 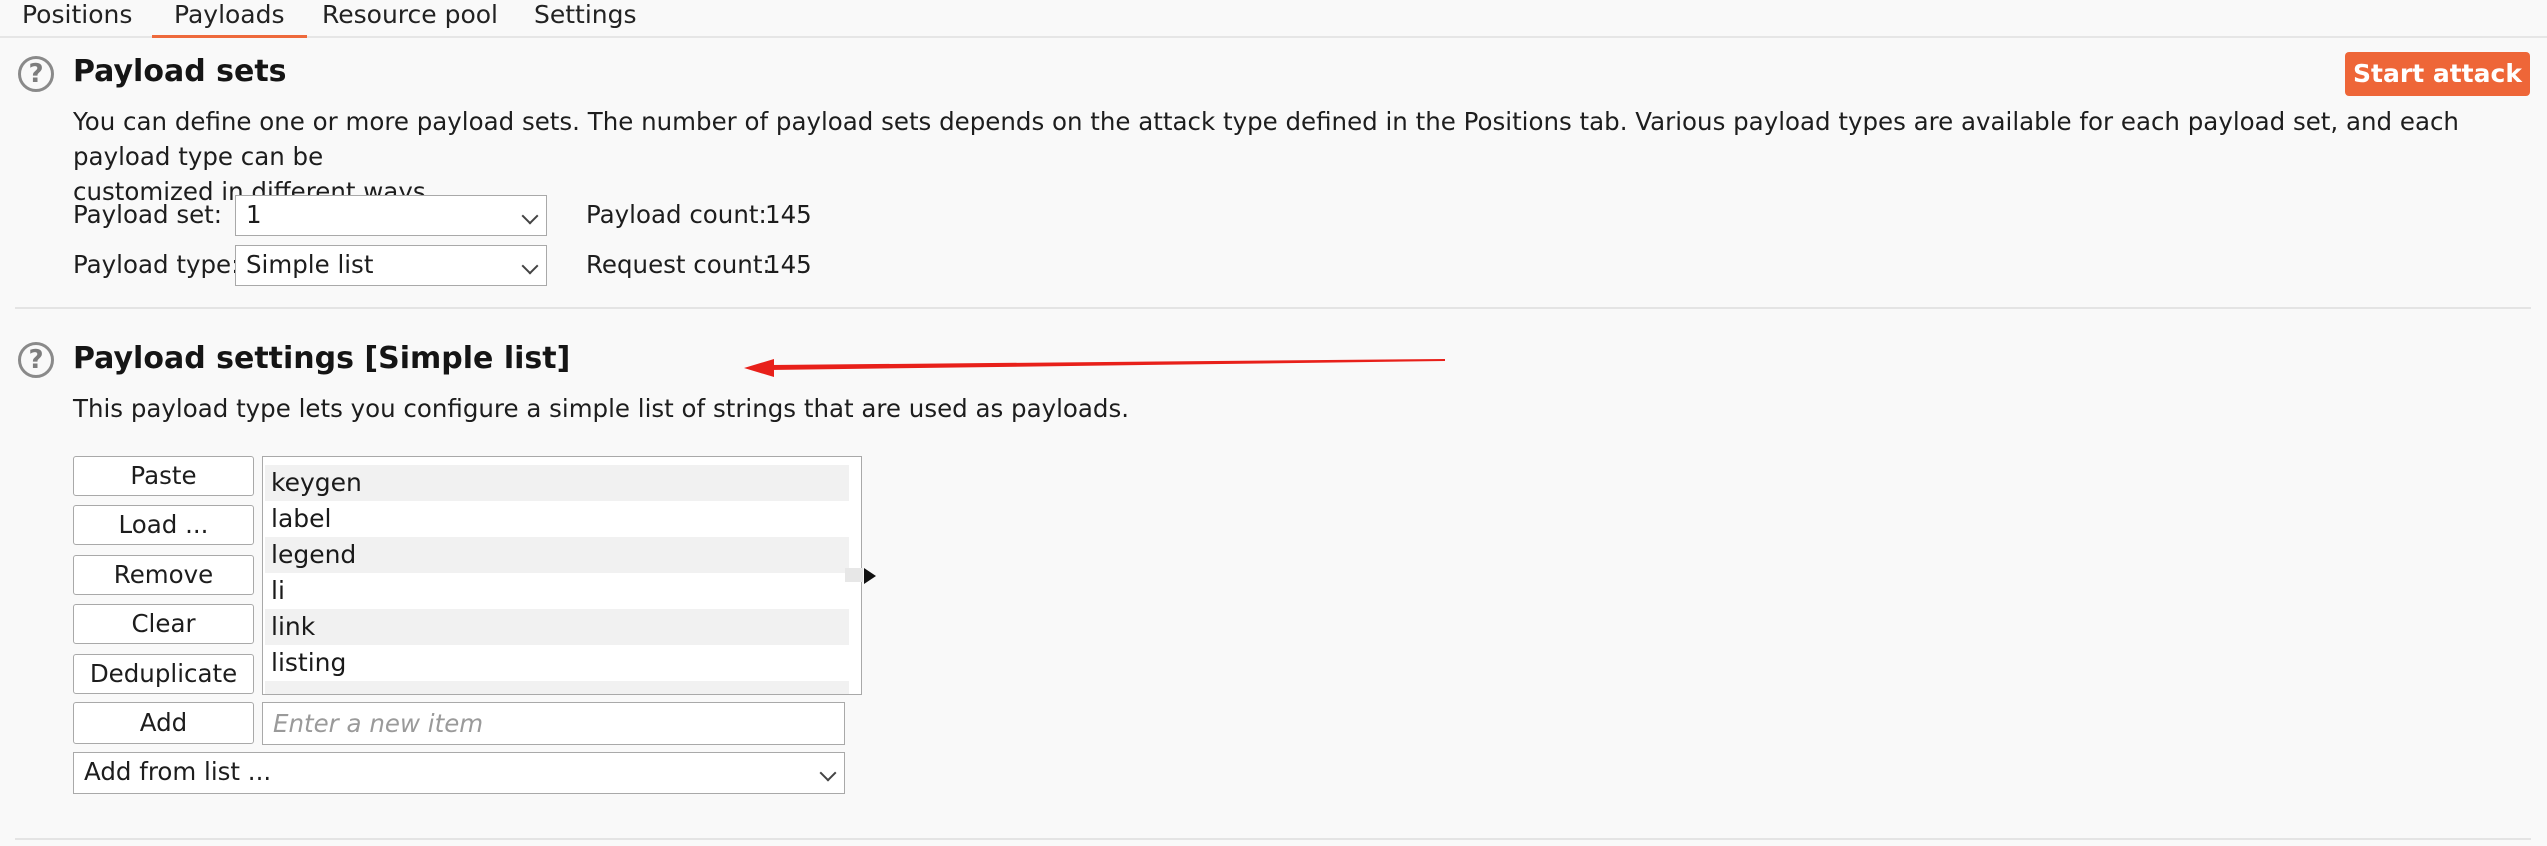 What do you see at coordinates (310, 264) in the screenshot?
I see `payload-type-value: Simple list` at bounding box center [310, 264].